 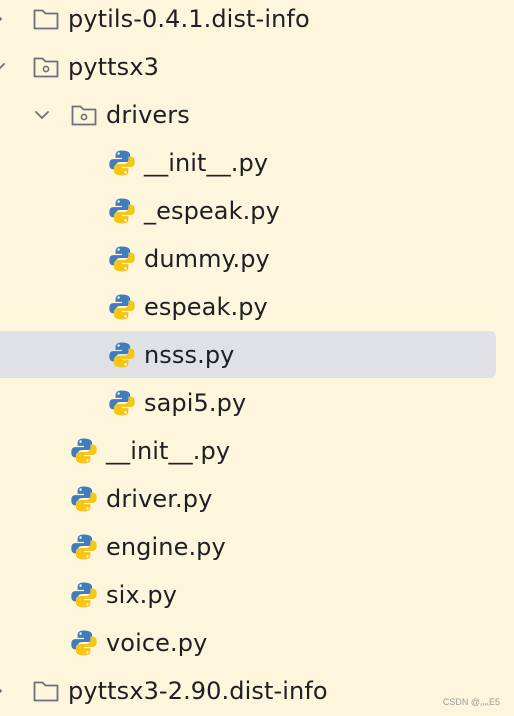 What do you see at coordinates (113, 67) in the screenshot?
I see `tree-item-label: pyttsx3` at bounding box center [113, 67].